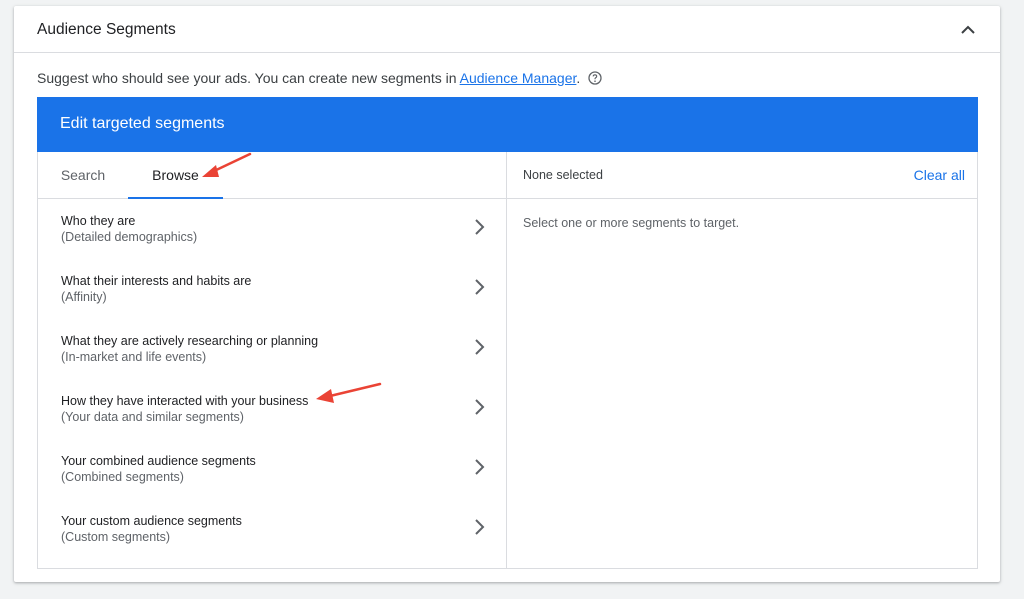 The image size is (1024, 599). Describe the element at coordinates (84, 297) in the screenshot. I see `segment-subtitle: (Affinity)` at that location.